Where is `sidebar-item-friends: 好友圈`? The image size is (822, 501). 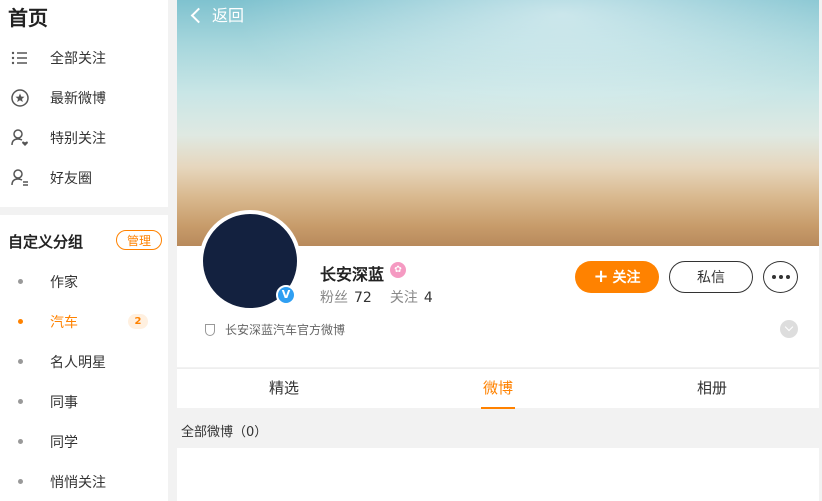 sidebar-item-friends: 好友圈 is located at coordinates (84, 178).